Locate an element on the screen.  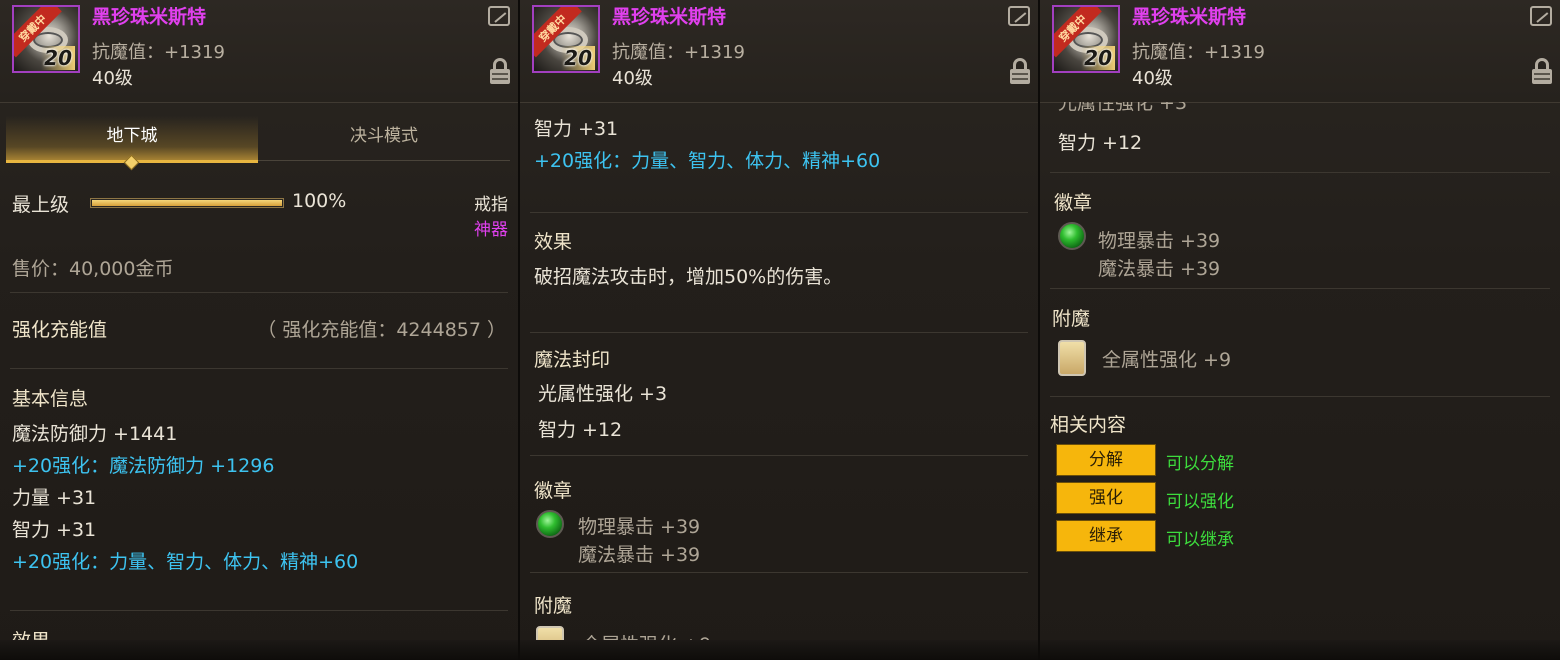
reinforce-status: 可以强化 is located at coordinates (1200, 502).